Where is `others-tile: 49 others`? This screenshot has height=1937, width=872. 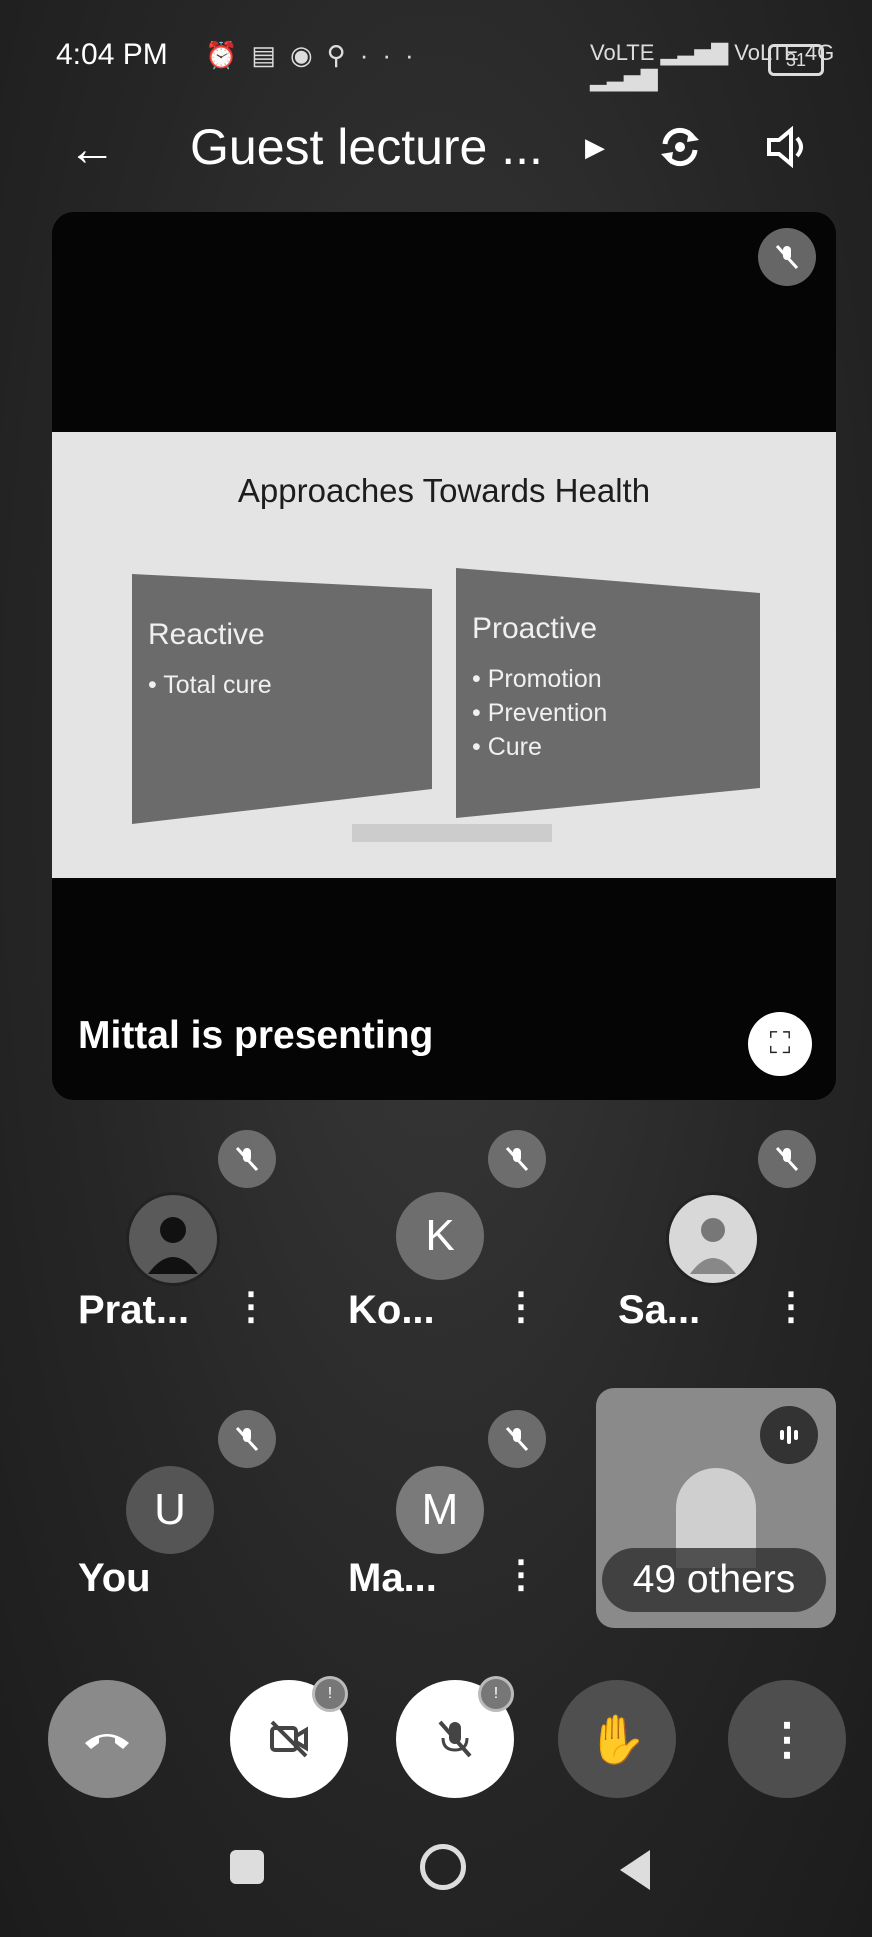
others-tile: 49 others is located at coordinates (716, 1508).